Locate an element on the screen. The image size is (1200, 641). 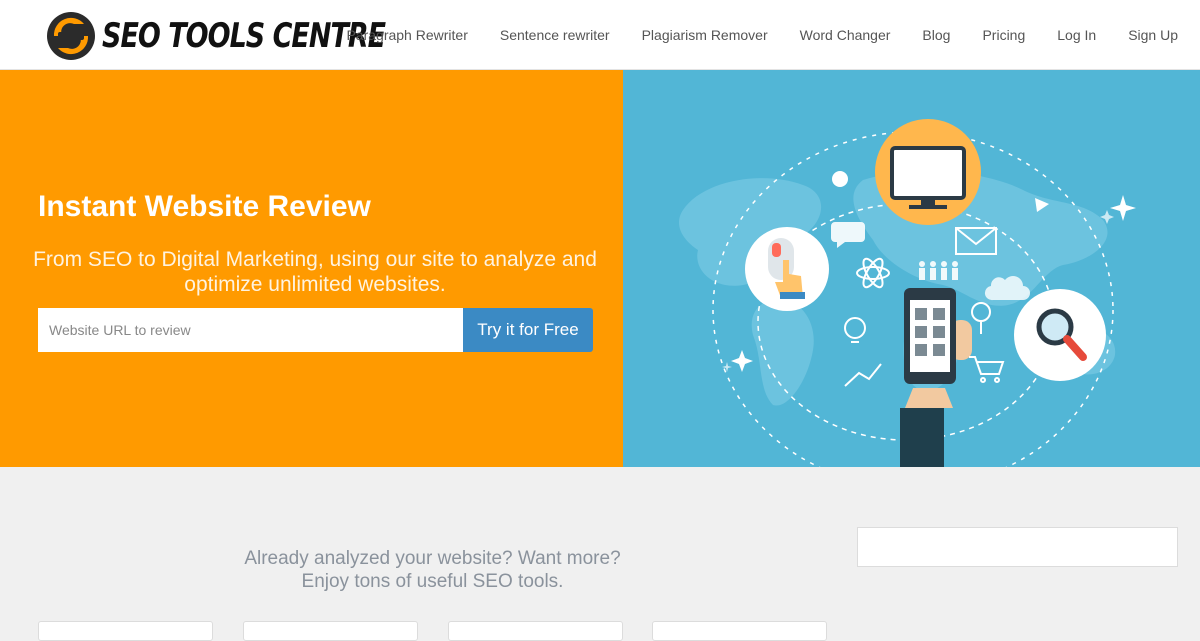
promo-line-2: Enjoy tons of useful SEO tools. is located at coordinates (432, 581).